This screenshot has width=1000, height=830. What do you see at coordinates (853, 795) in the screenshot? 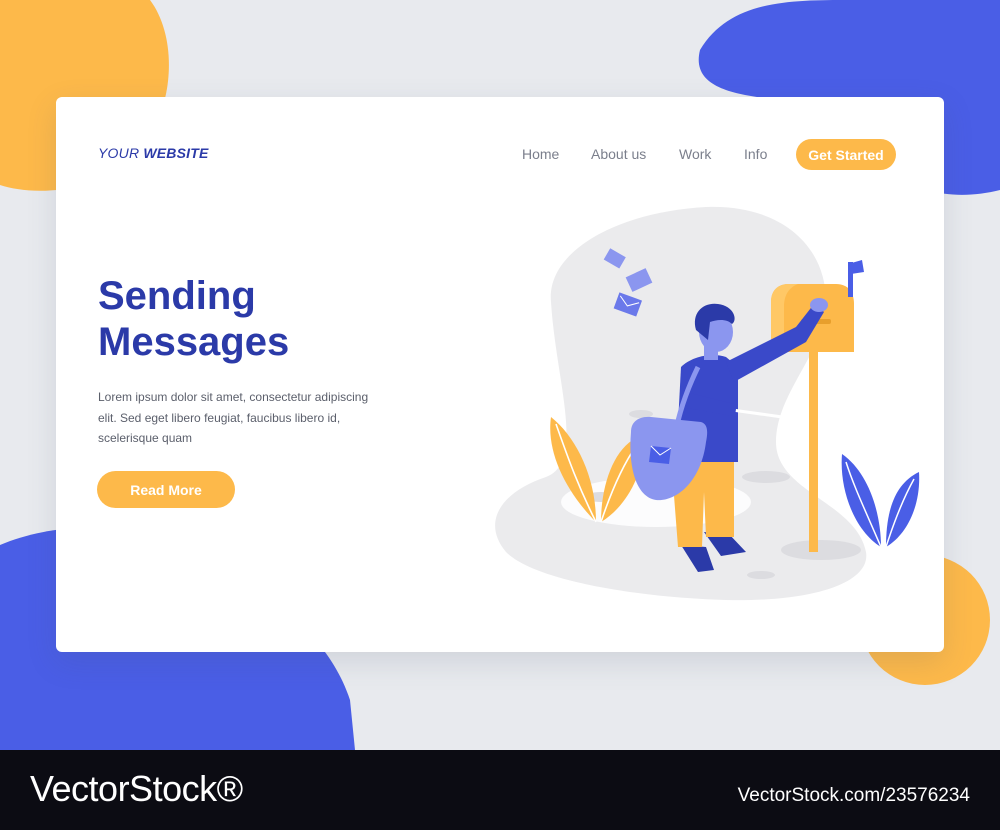
I see `watermark-id: VectorStock.com/23576234` at bounding box center [853, 795].